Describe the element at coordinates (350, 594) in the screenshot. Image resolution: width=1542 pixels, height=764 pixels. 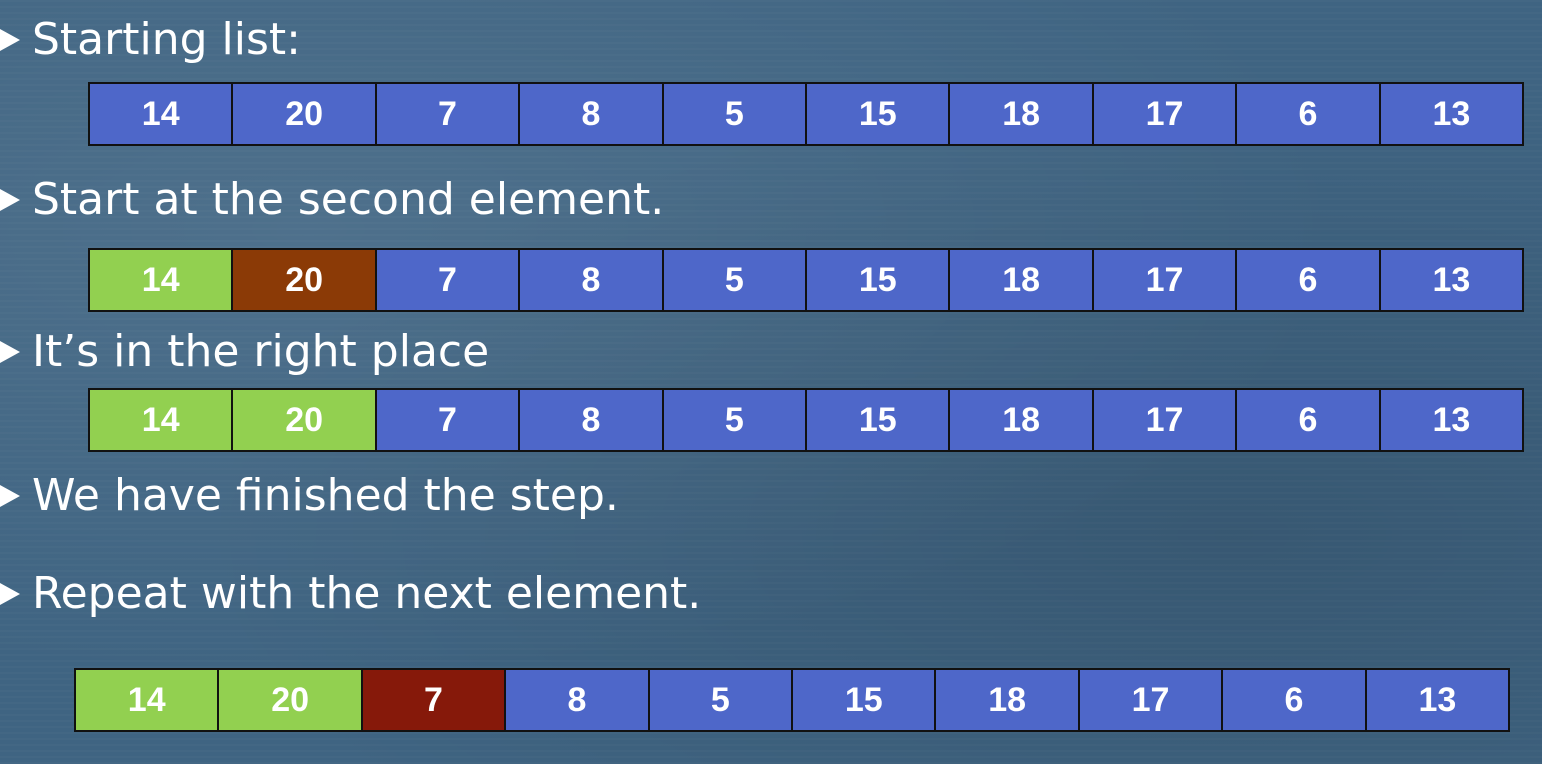
I see `bullet-repeat-next: Repeat with the next element.` at that location.